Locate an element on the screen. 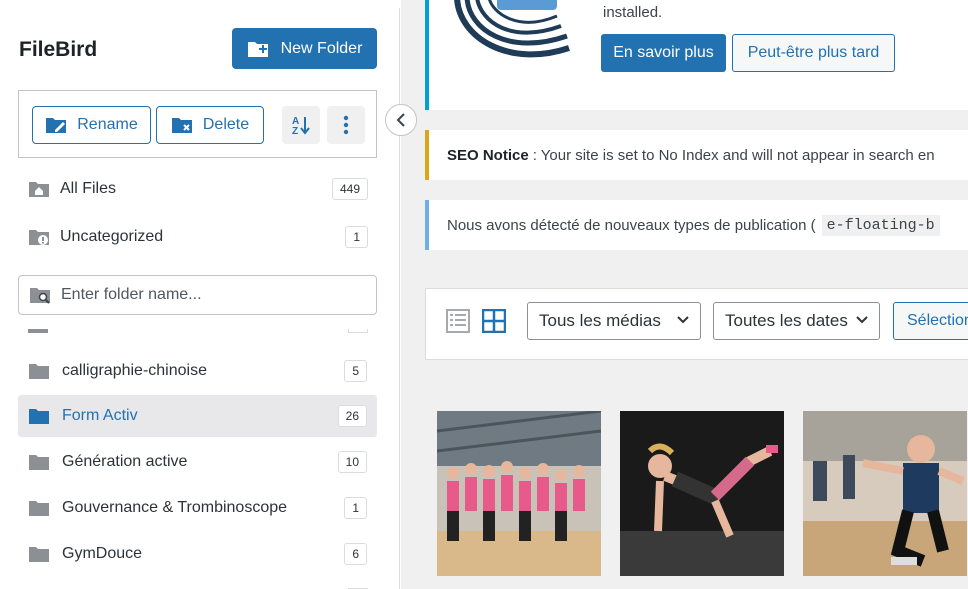  notice-text: installed. is located at coordinates (633, 12).